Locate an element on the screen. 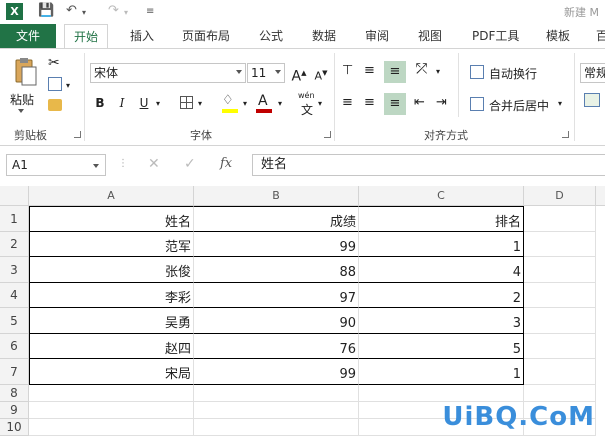 This screenshot has width=605, height=440. paste-label: 粘贴 is located at coordinates (22, 99).